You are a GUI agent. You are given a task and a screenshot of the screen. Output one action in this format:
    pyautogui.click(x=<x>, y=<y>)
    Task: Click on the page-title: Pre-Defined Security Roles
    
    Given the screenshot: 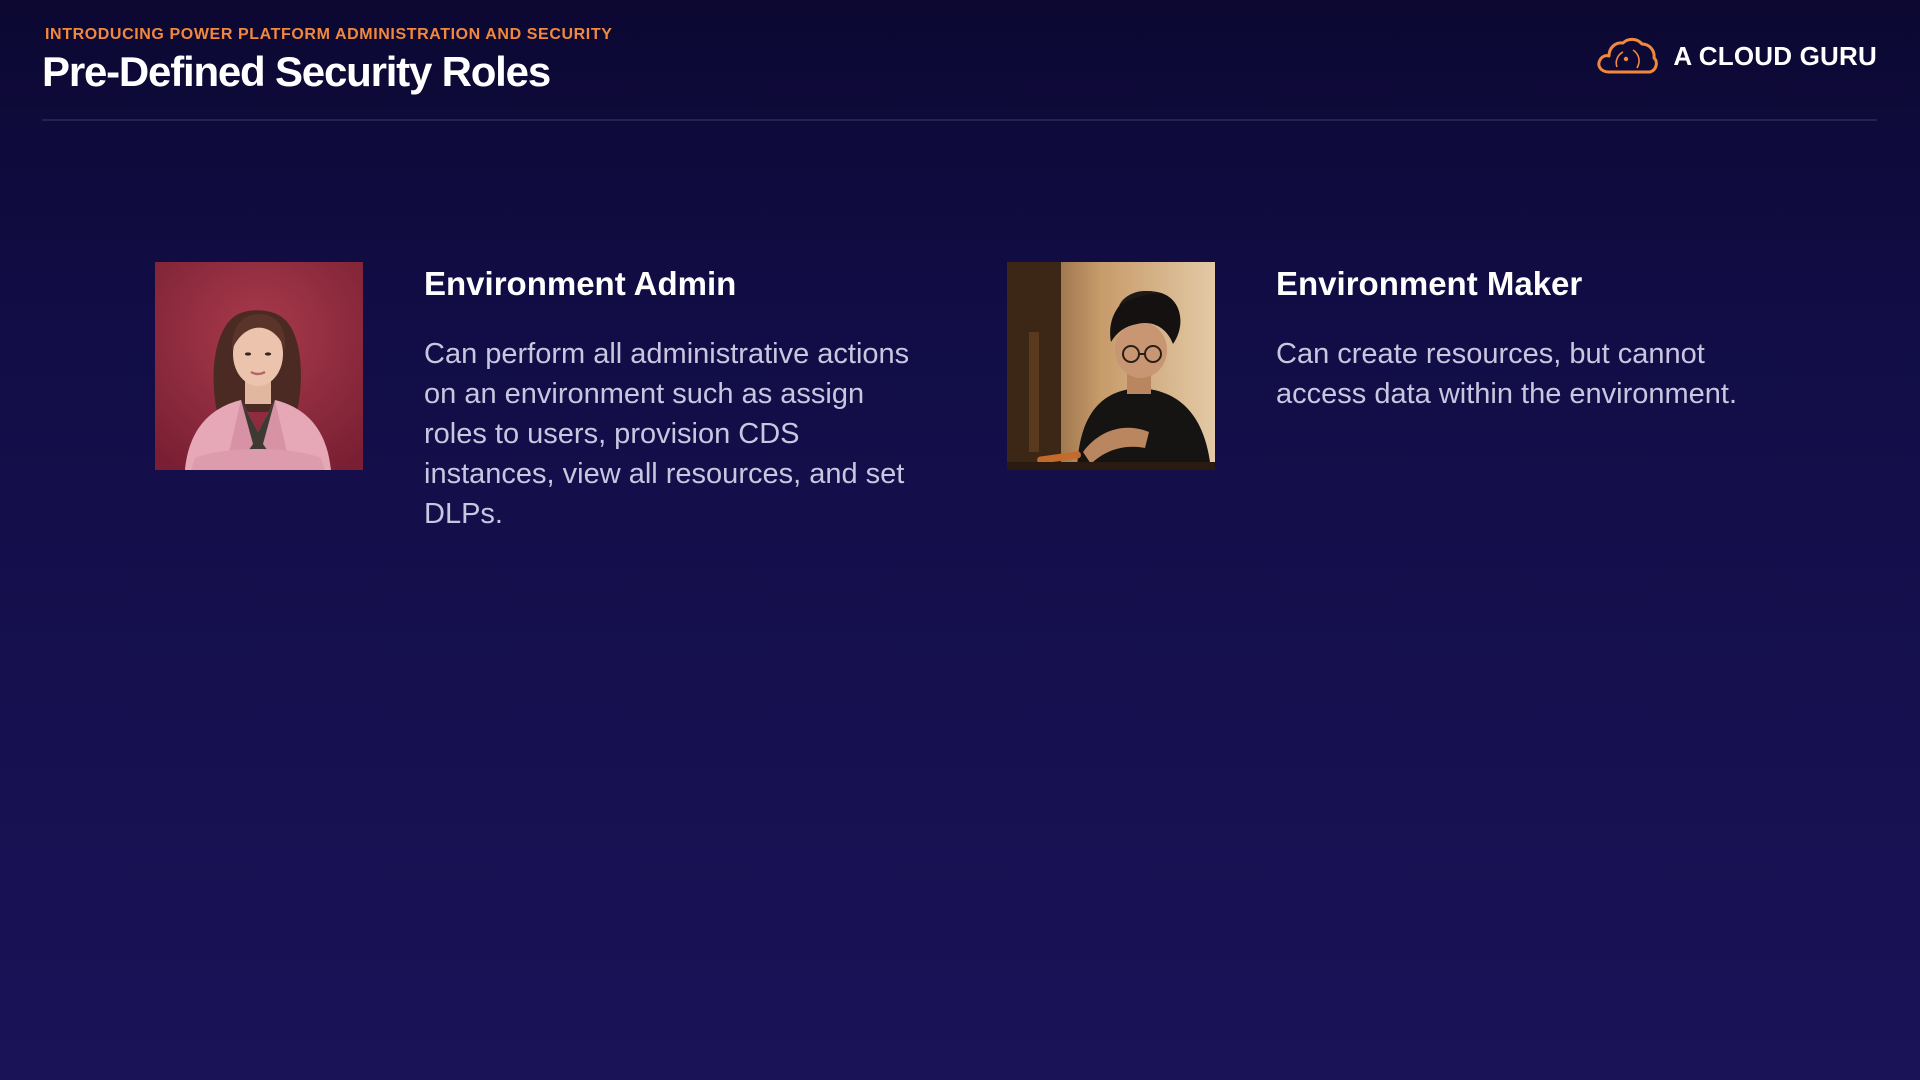 What is the action you would take?
    pyautogui.click(x=296, y=71)
    